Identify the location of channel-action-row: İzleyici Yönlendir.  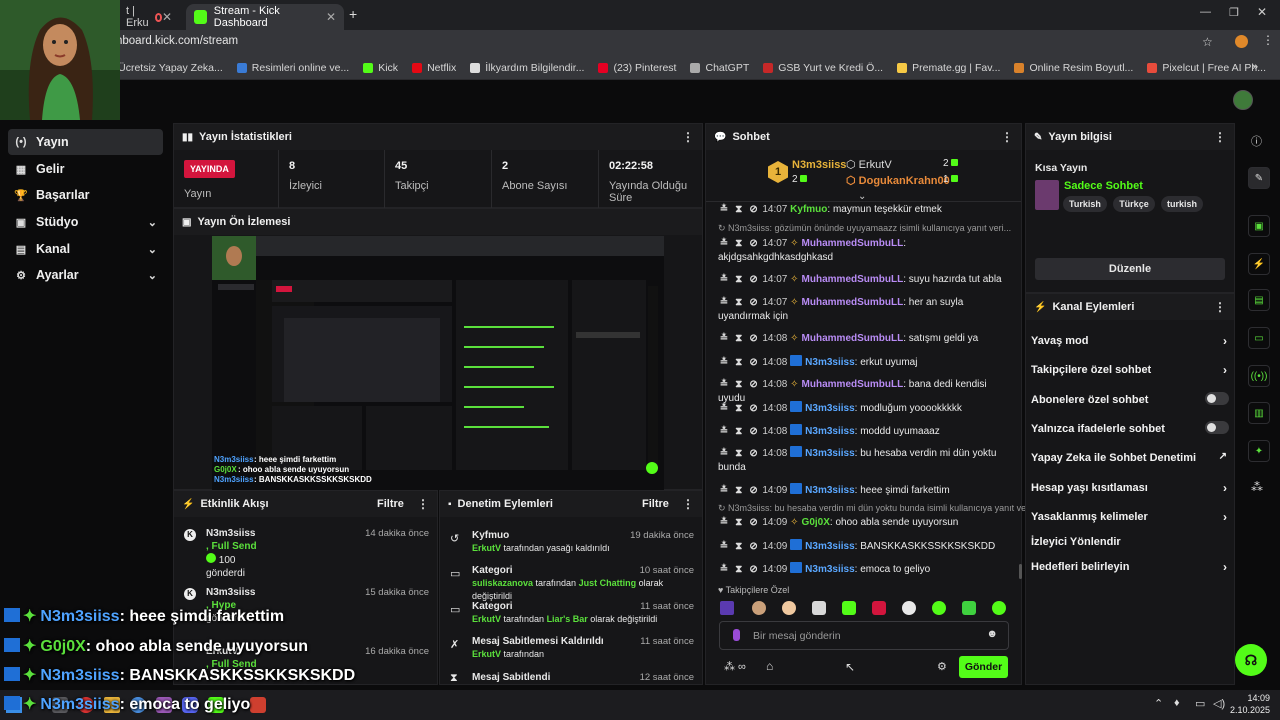
(1130, 542).